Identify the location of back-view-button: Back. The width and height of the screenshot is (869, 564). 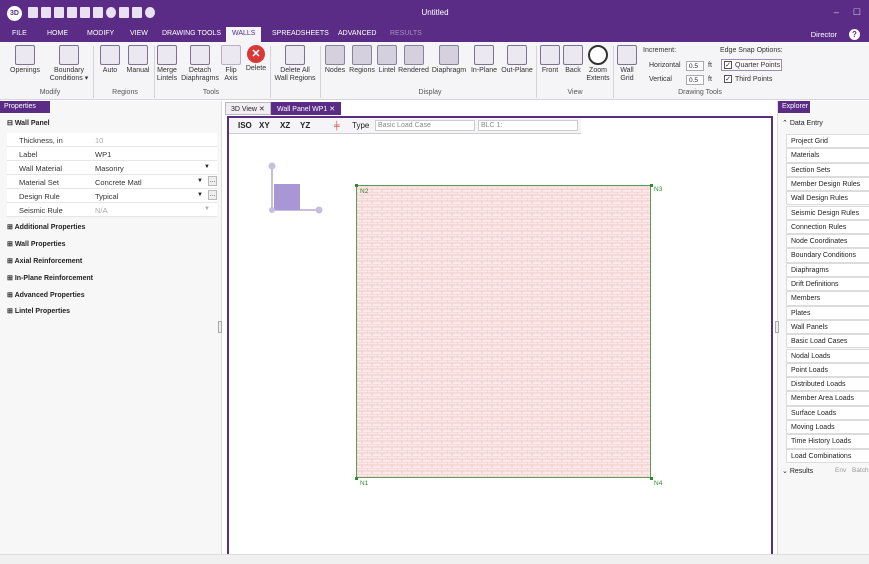
(573, 60).